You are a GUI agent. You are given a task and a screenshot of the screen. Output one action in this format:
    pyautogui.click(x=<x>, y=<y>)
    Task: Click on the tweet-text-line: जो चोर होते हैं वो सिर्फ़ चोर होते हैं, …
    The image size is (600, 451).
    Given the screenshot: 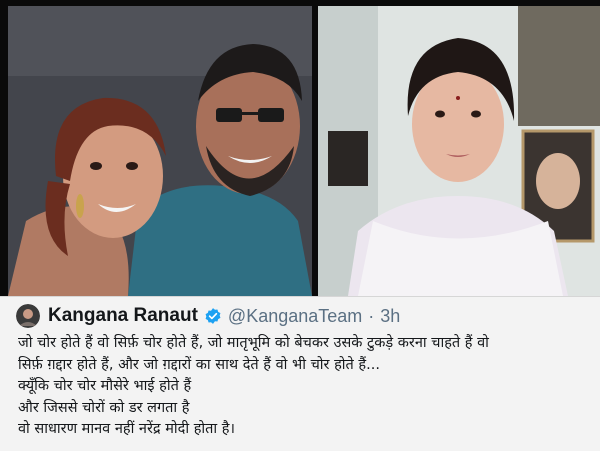 What is the action you would take?
    pyautogui.click(x=253, y=343)
    